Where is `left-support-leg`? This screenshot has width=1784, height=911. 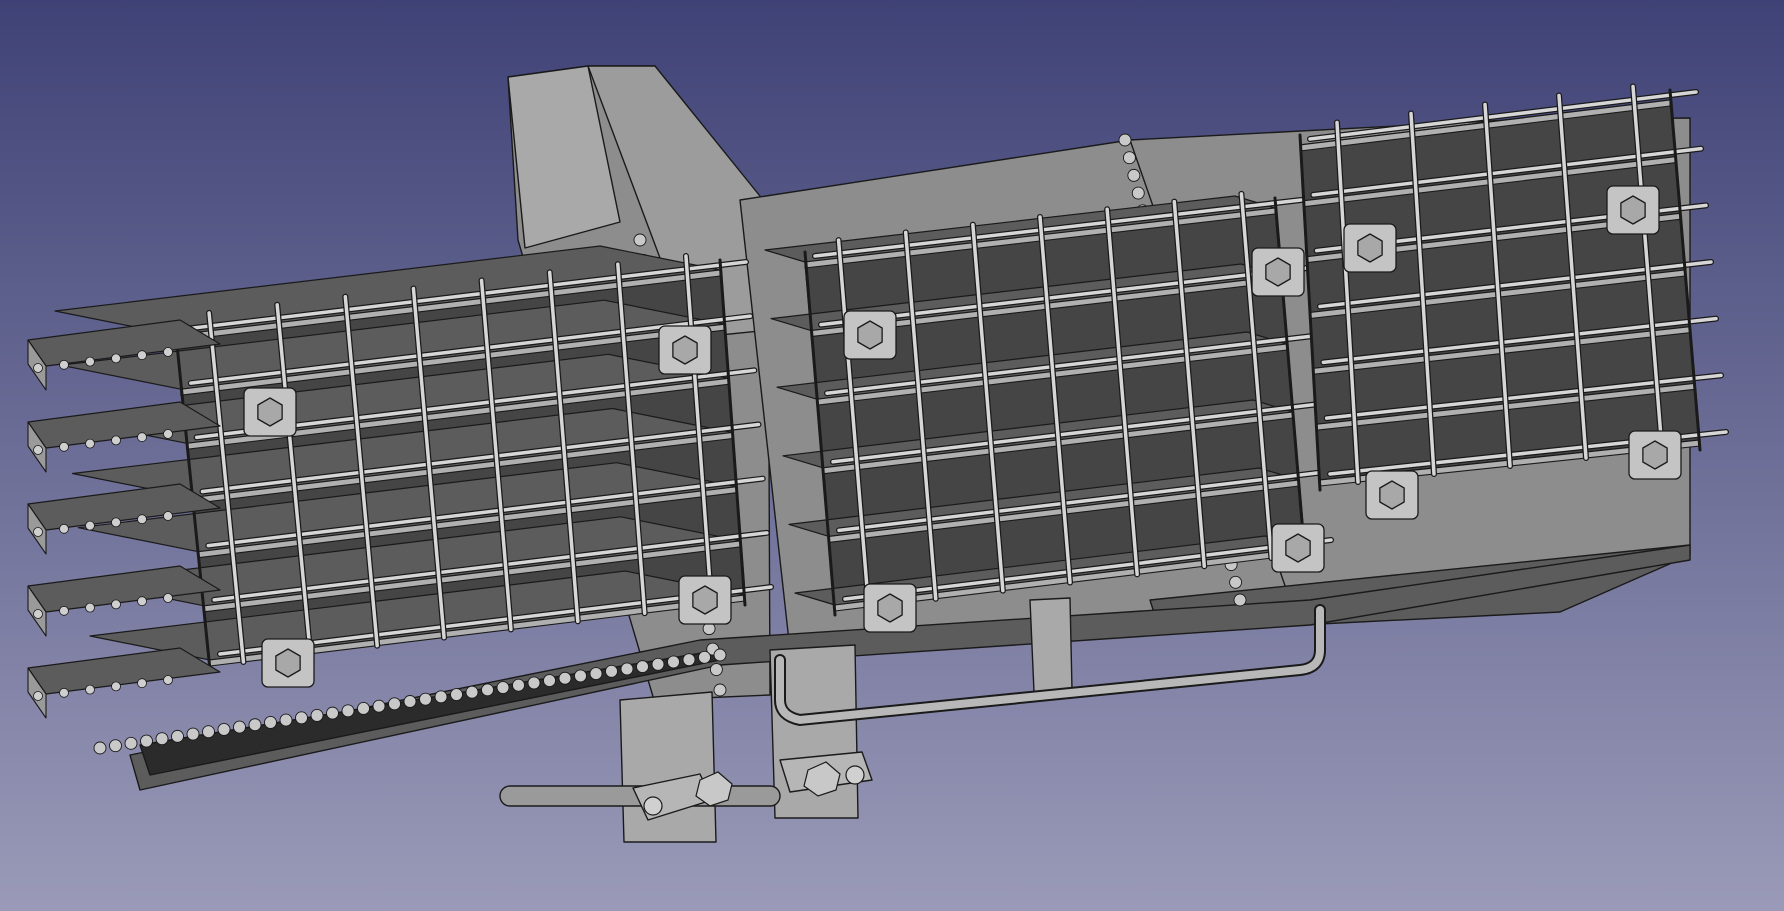 left-support-leg is located at coordinates (668, 767).